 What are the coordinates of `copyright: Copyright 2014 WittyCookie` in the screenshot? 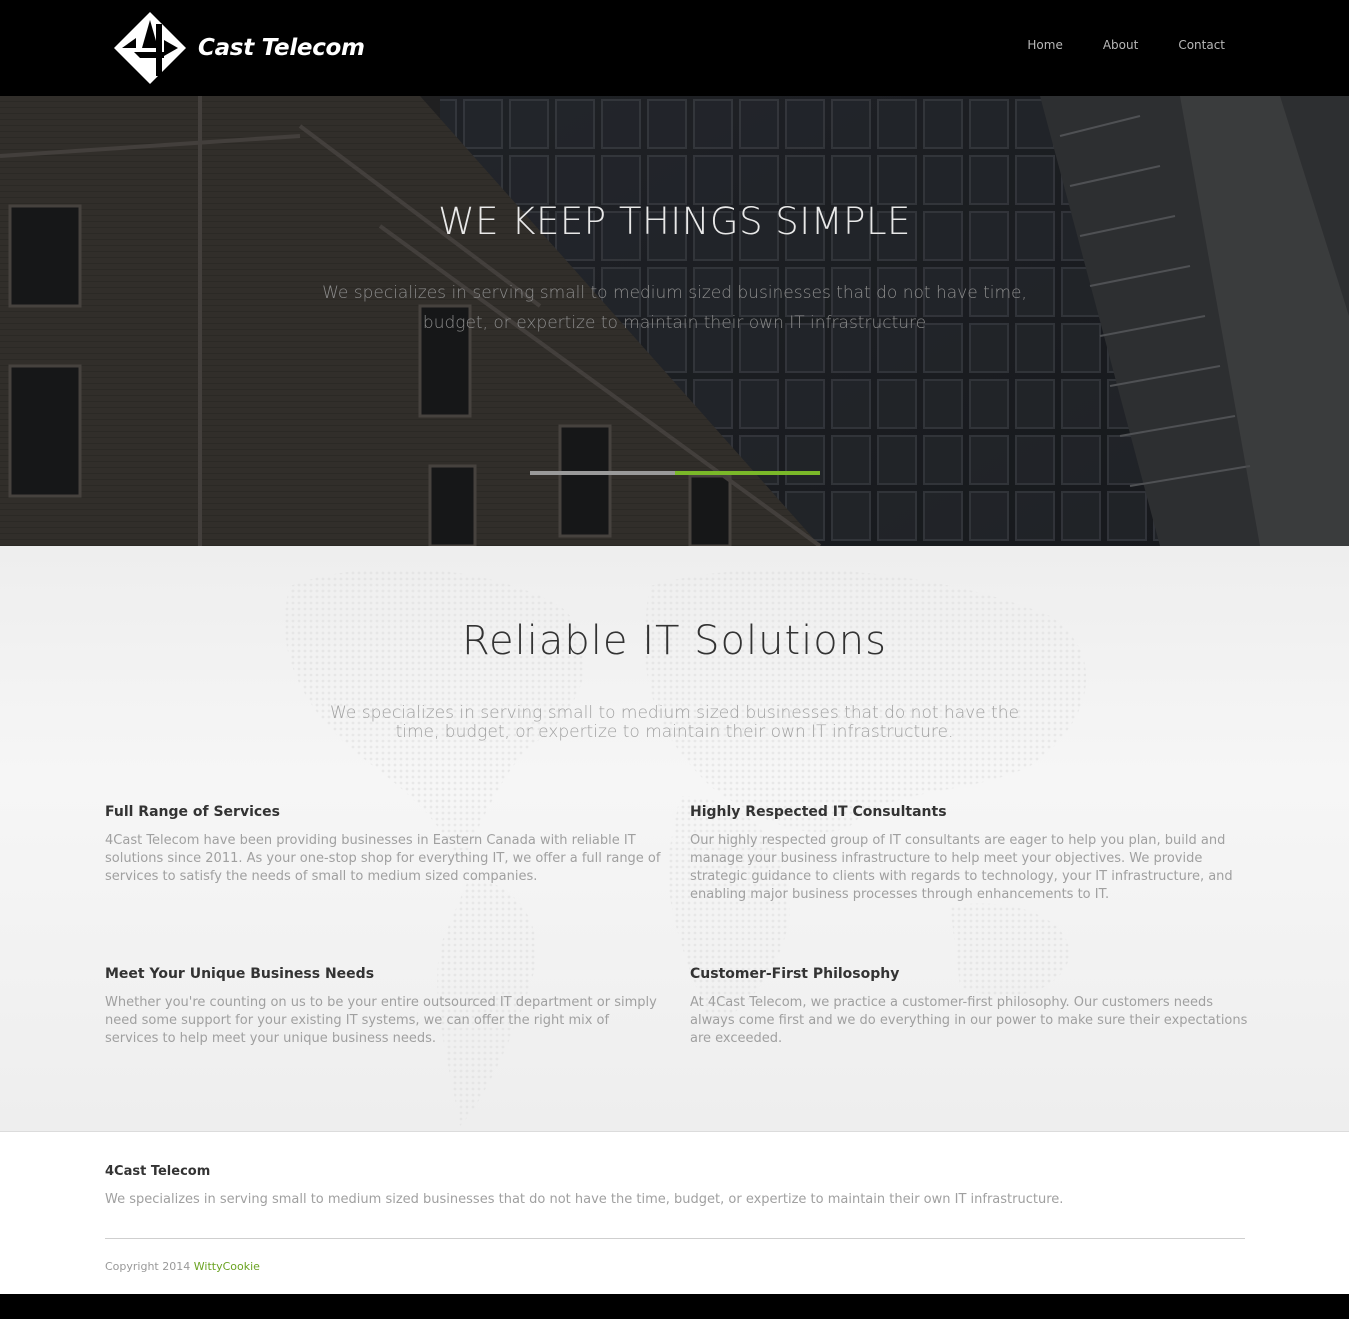 It's located at (182, 1266).